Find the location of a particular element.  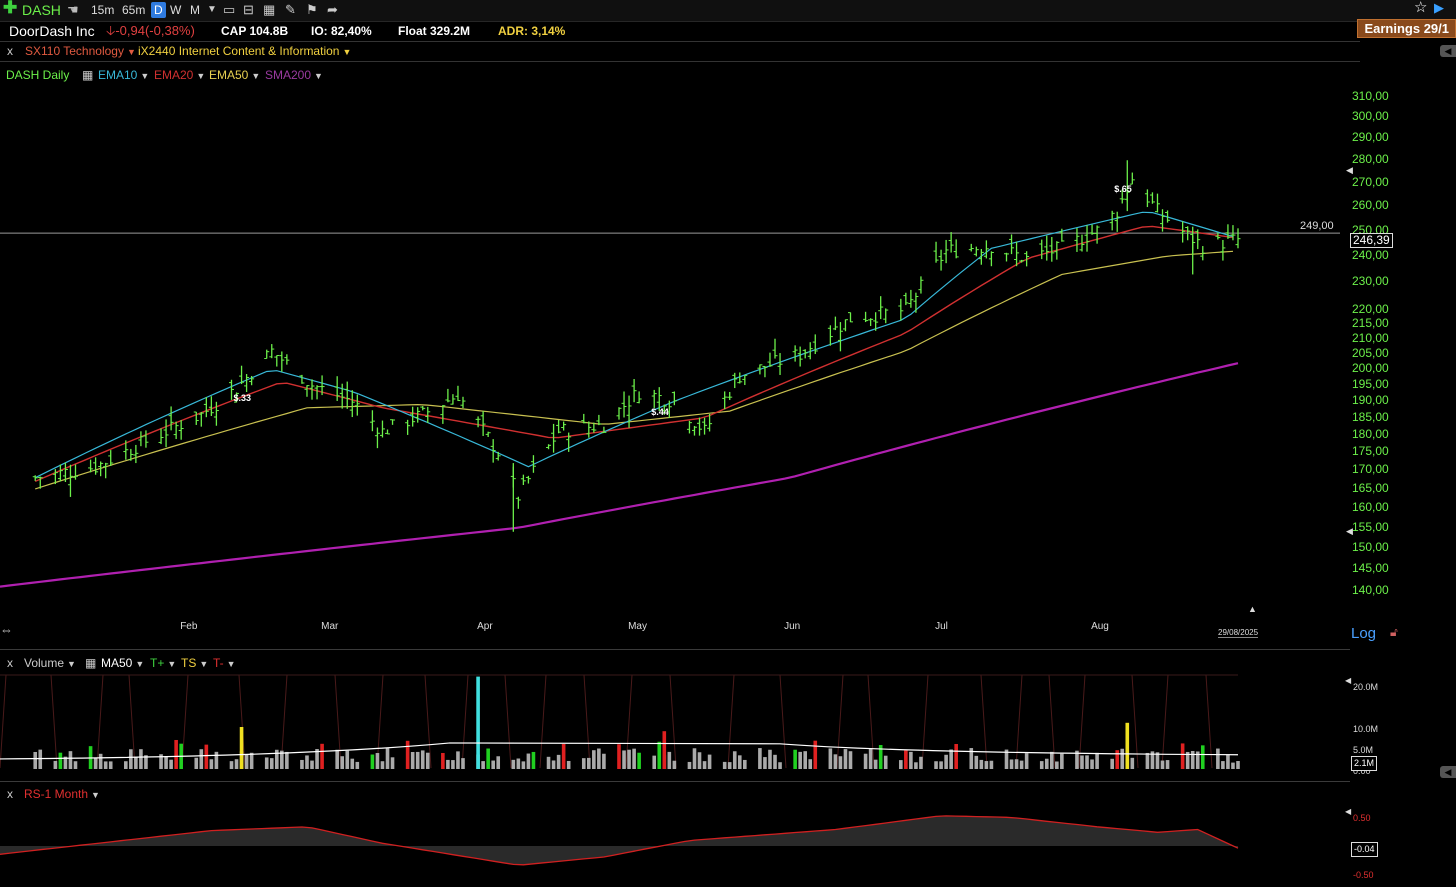

month-tick: May is located at coordinates (637, 626).